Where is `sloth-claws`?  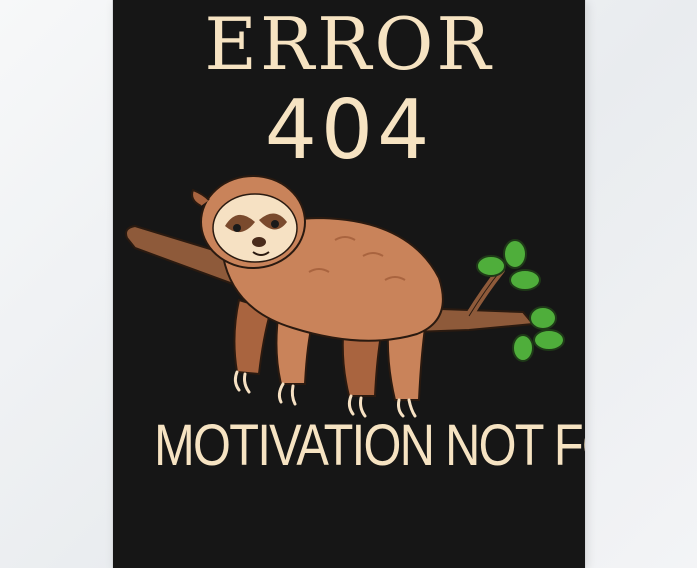
sloth-claws is located at coordinates (325, 394).